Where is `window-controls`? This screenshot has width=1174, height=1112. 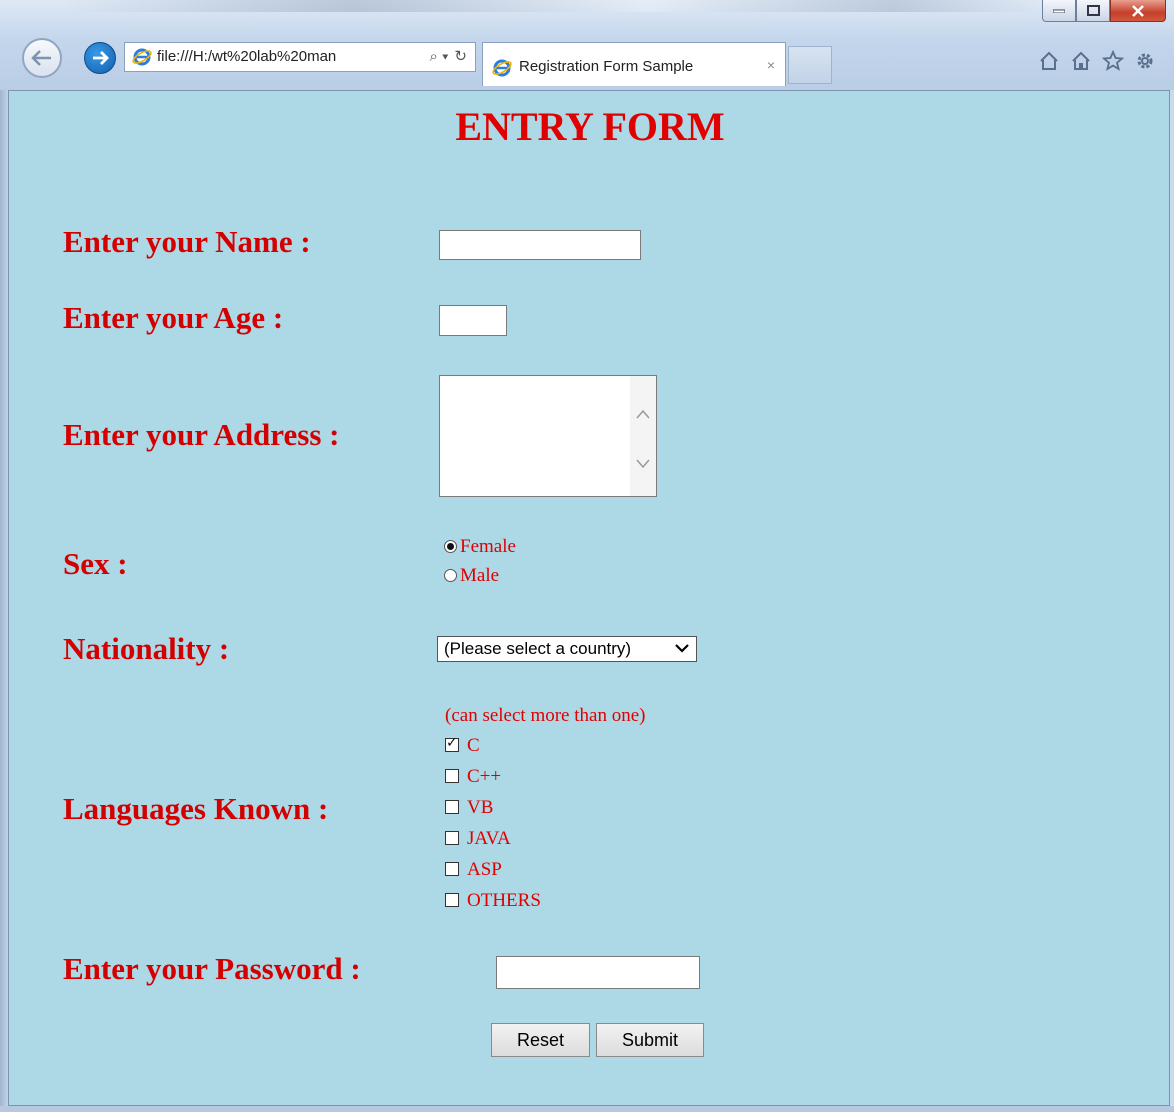
window-controls is located at coordinates (1104, 11).